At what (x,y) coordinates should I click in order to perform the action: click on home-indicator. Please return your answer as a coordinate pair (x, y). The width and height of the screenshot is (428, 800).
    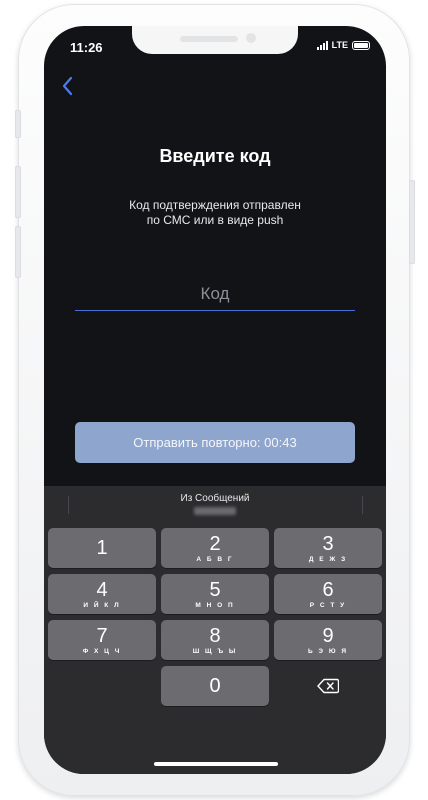
    Looking at the image, I should click on (216, 764).